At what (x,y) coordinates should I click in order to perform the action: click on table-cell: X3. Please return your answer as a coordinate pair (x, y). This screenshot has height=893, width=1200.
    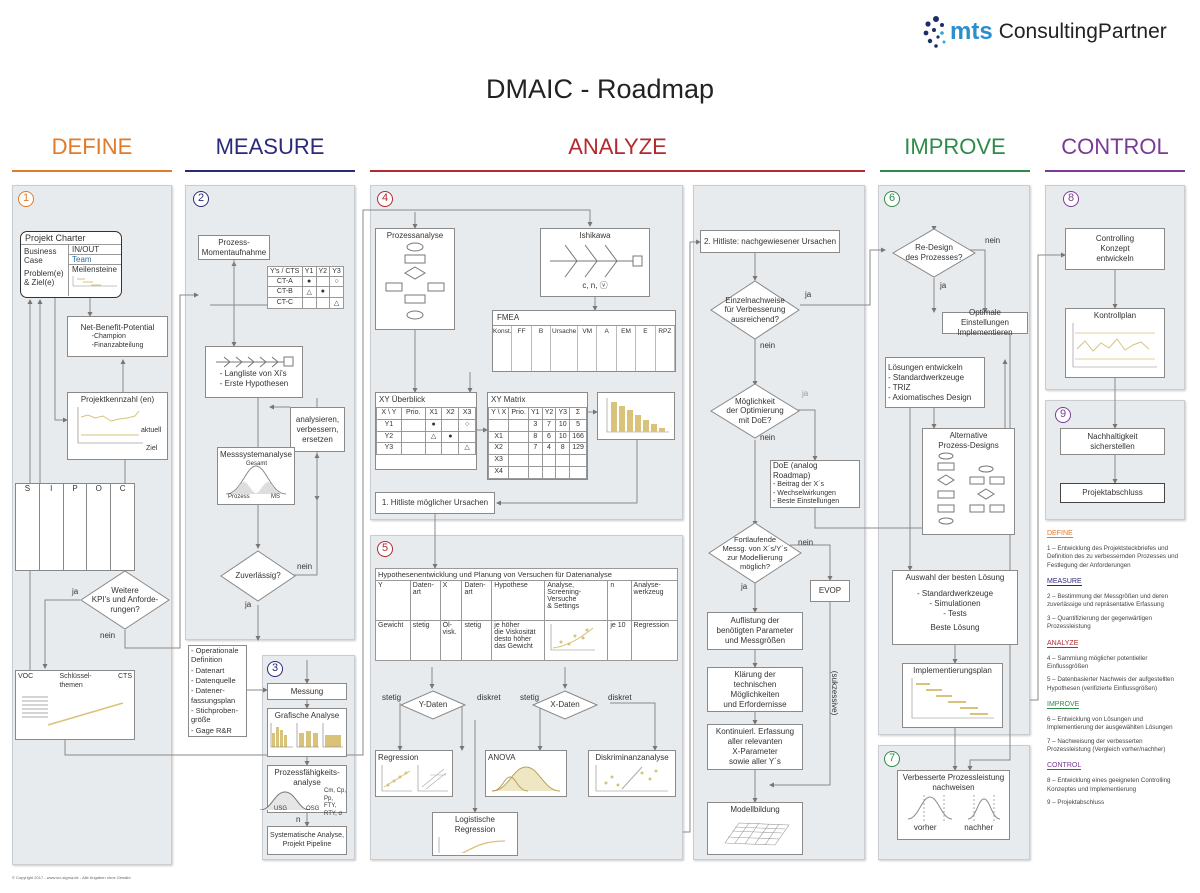
    Looking at the image, I should click on (498, 460).